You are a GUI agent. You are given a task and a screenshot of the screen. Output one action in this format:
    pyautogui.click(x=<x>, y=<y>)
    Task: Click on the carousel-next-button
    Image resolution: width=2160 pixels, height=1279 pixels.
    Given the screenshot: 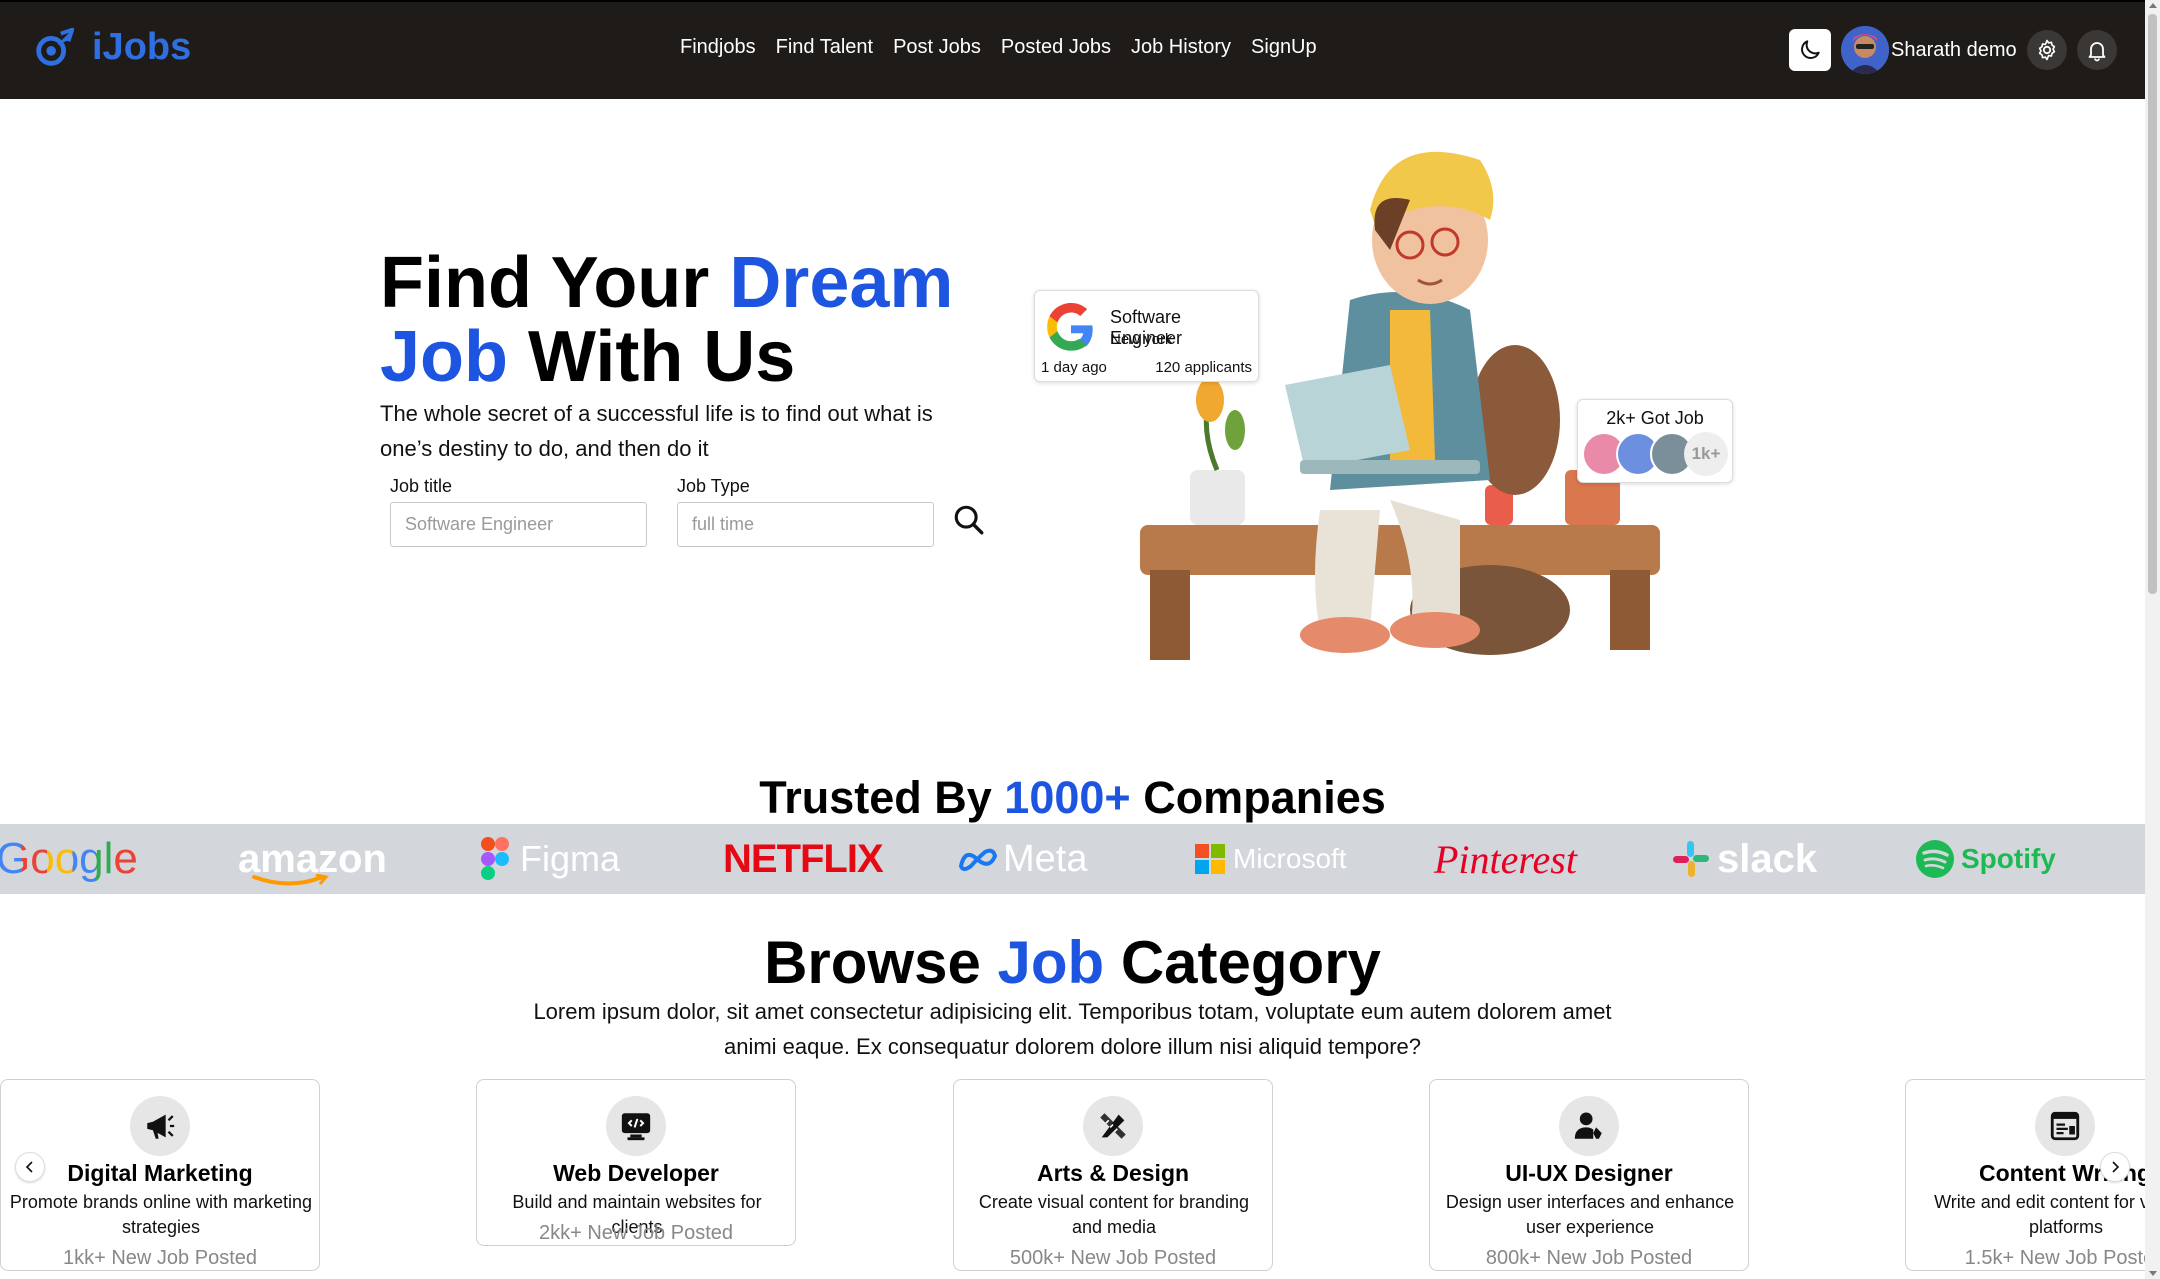 What is the action you would take?
    pyautogui.click(x=2115, y=1167)
    